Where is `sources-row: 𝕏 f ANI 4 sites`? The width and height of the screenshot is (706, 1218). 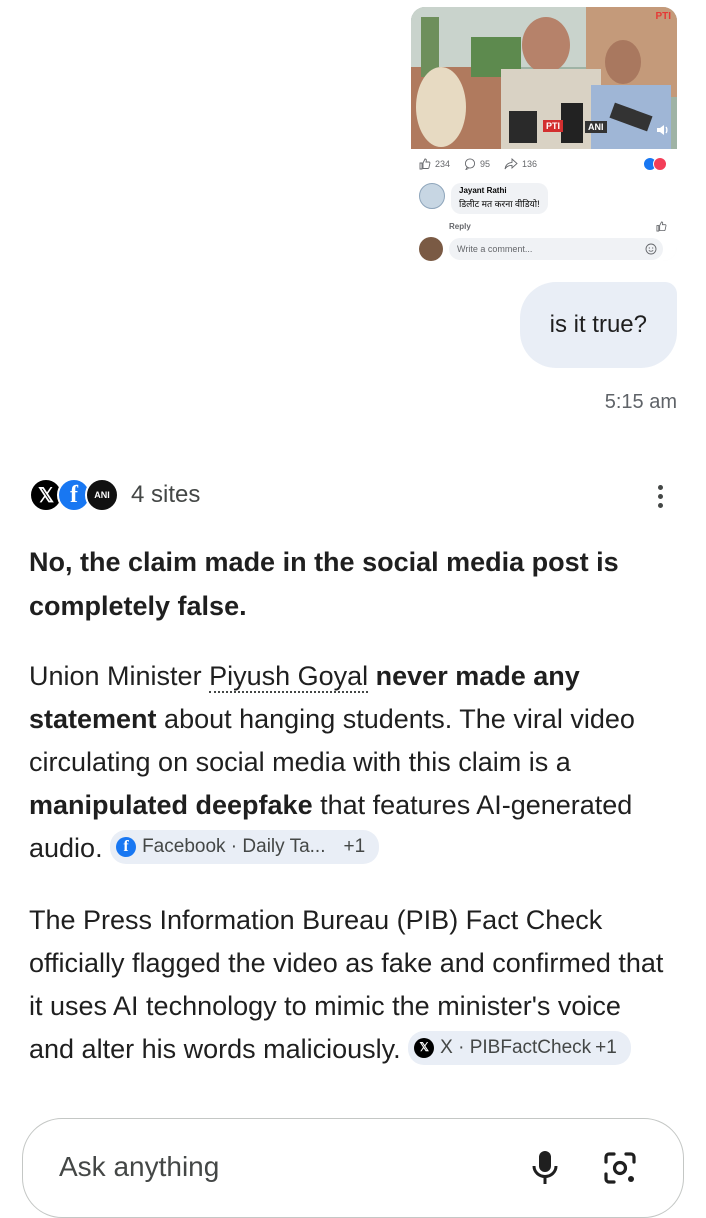
sources-row: 𝕏 f ANI 4 sites is located at coordinates (114, 495).